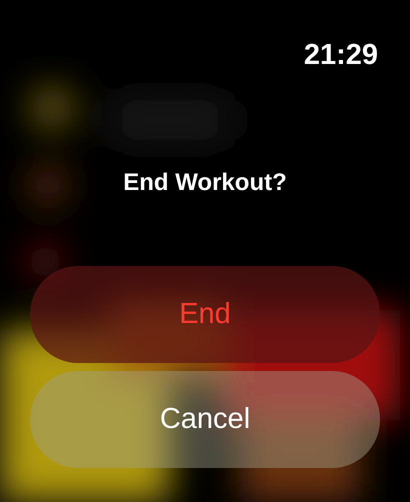 This screenshot has height=502, width=410. I want to click on clock-time: 21:29, so click(341, 55).